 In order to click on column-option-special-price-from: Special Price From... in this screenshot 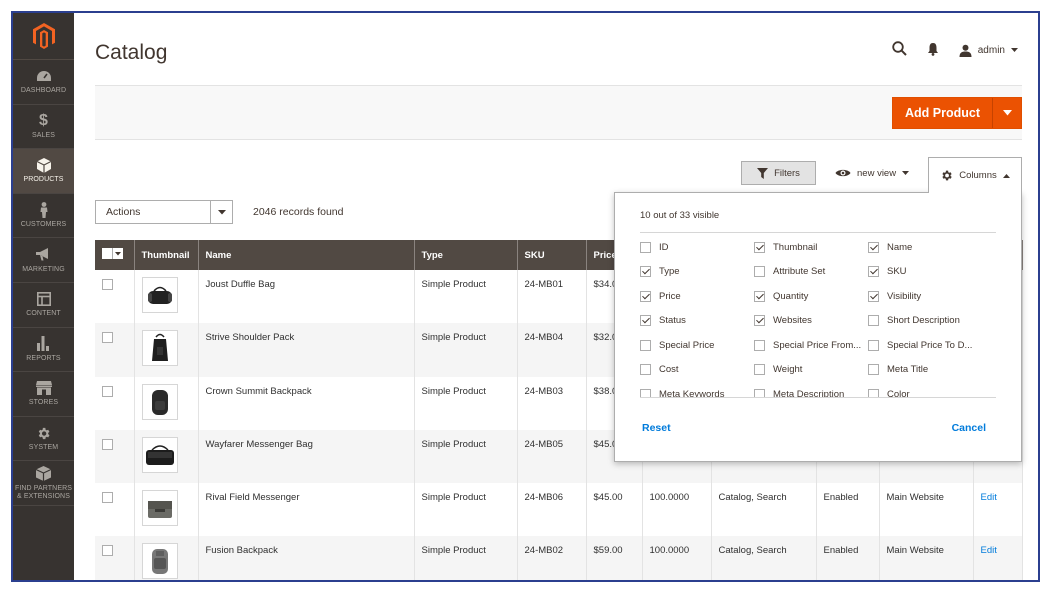, I will do `click(816, 345)`.